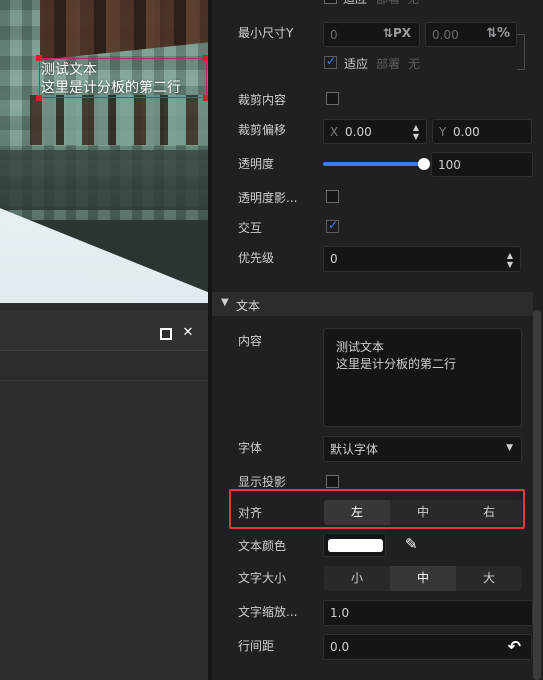 Image resolution: width=543 pixels, height=680 pixels. I want to click on adapt-label: 适应, so click(356, 64).